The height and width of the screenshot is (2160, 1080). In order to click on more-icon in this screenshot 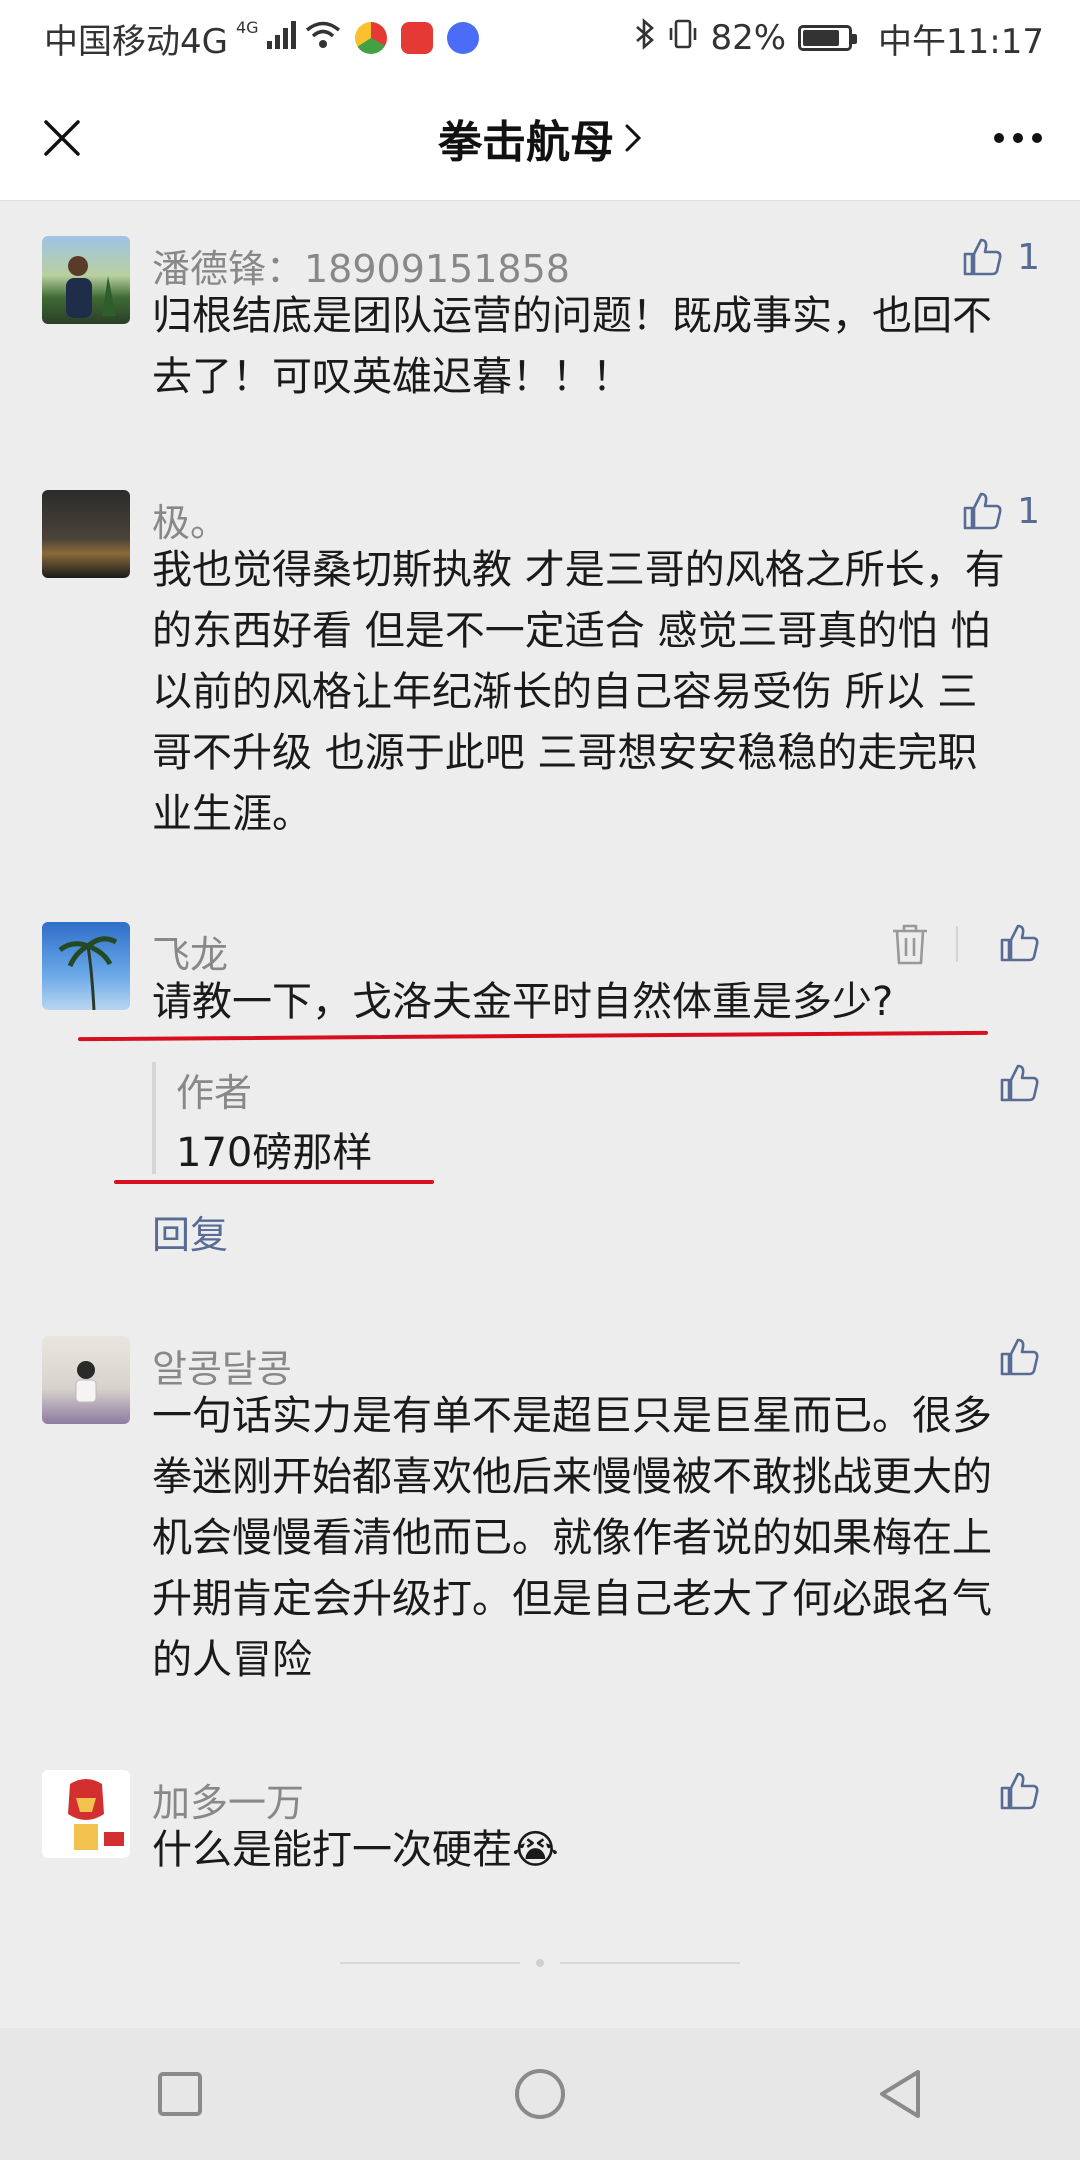, I will do `click(1018, 138)`.